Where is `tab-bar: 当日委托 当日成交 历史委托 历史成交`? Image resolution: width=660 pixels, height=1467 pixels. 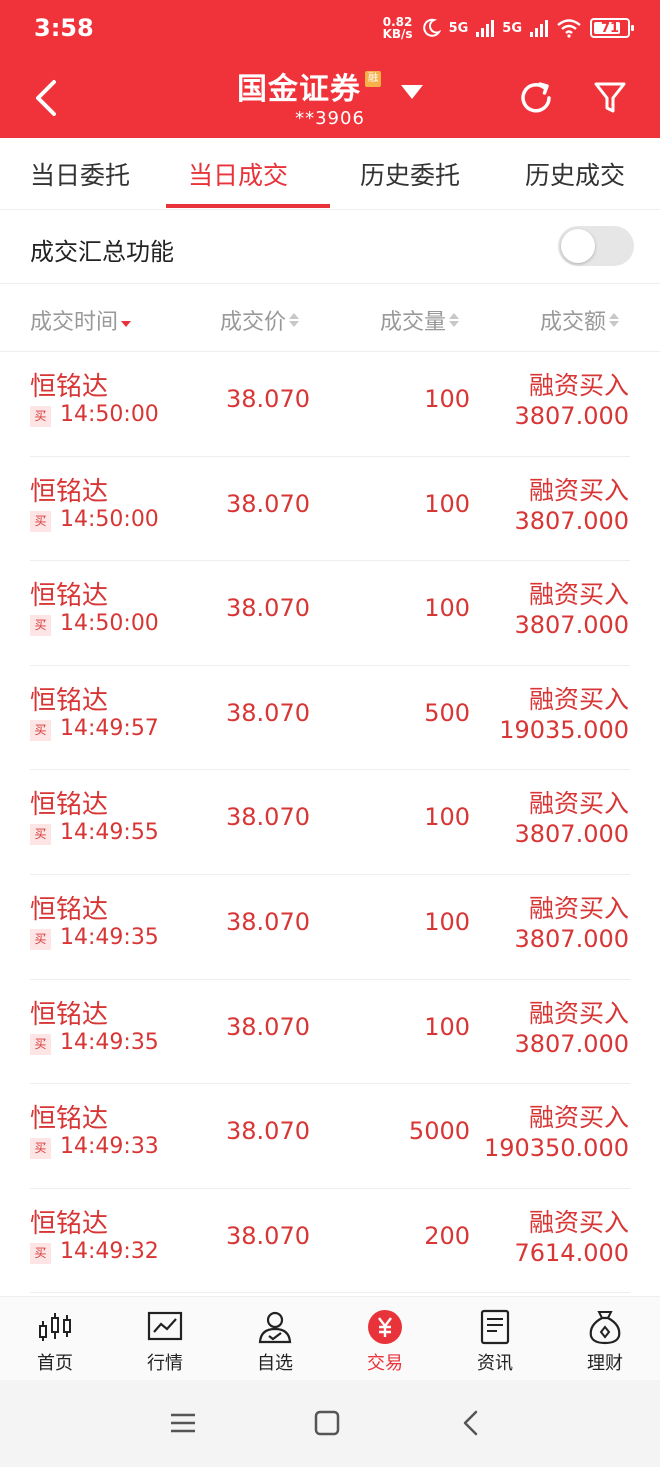 tab-bar: 当日委托 当日成交 历史委托 历史成交 is located at coordinates (330, 174).